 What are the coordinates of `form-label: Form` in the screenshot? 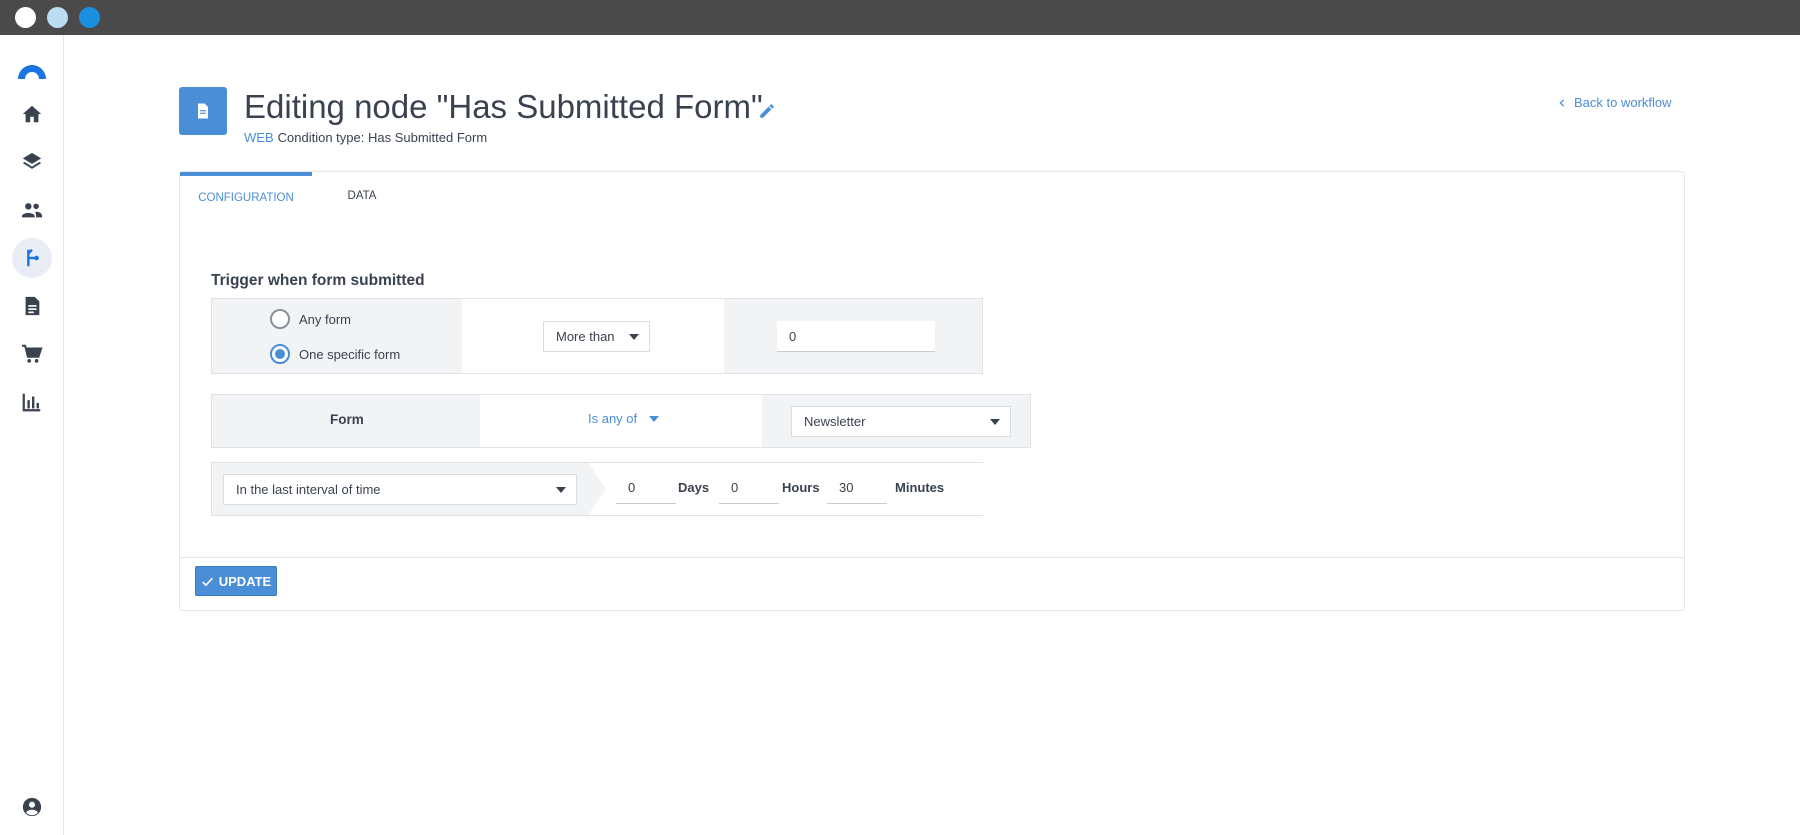 It's located at (347, 419).